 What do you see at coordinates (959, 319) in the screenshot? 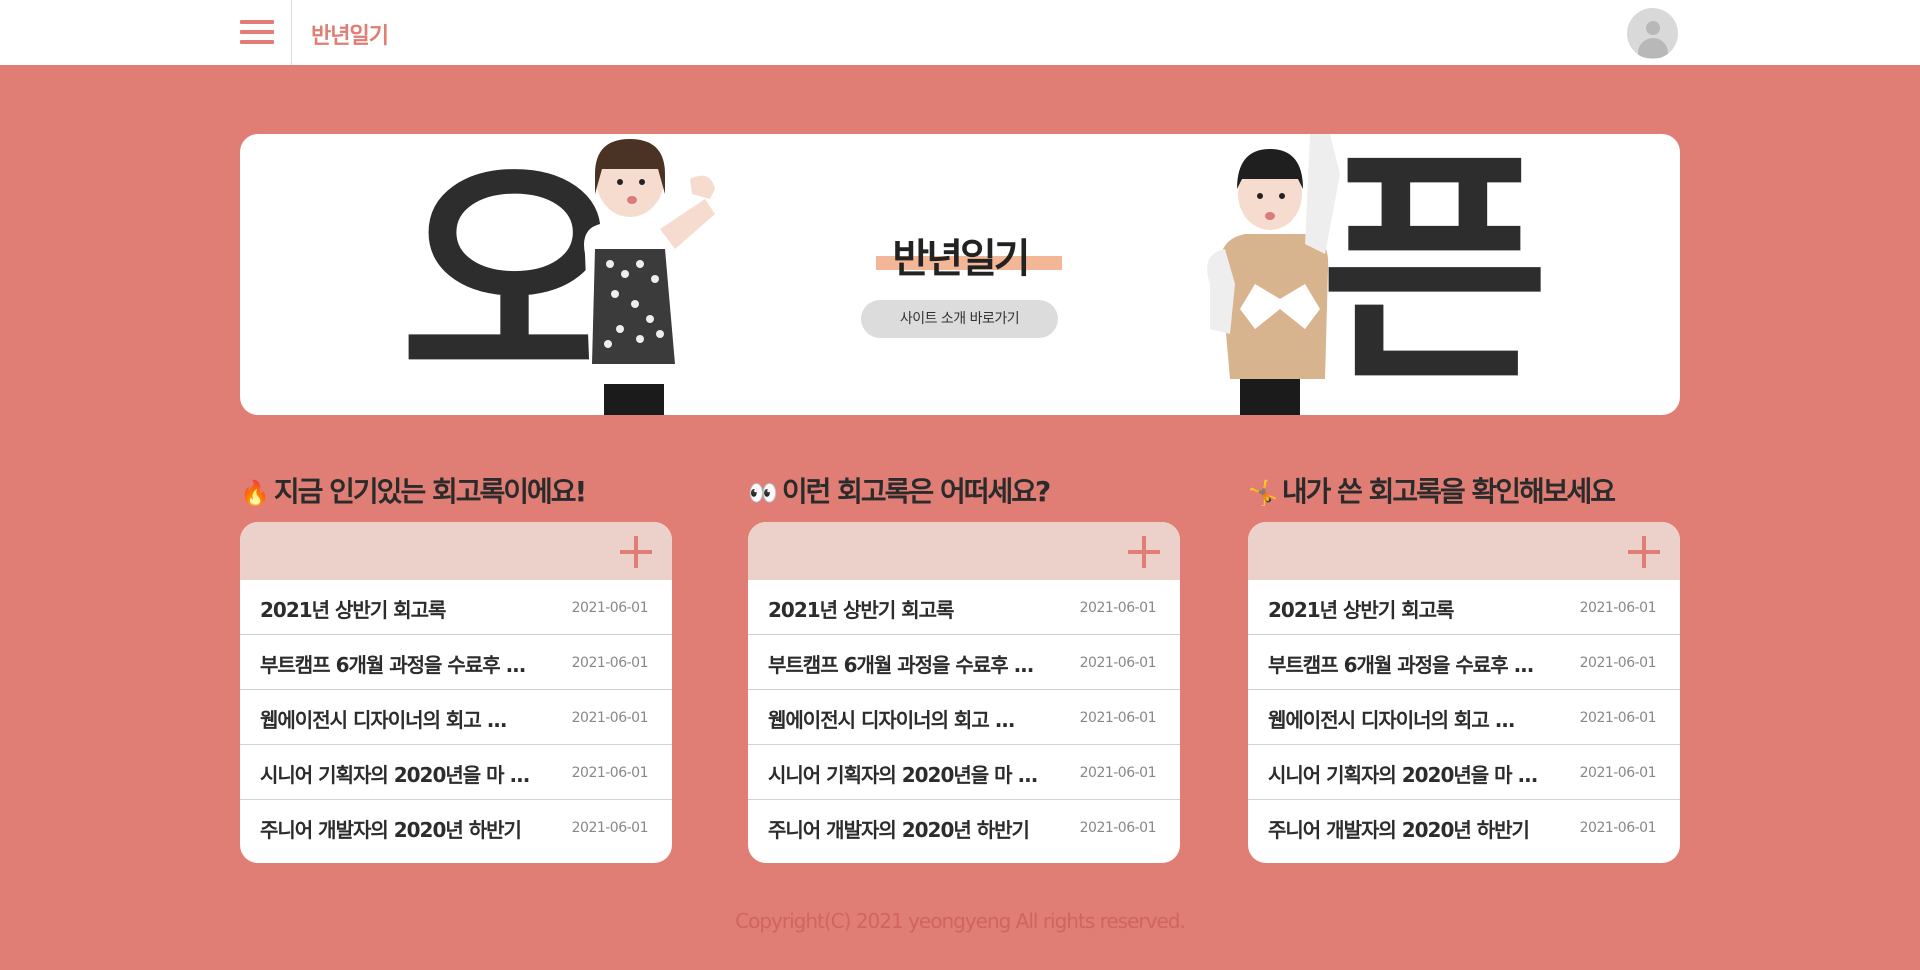
I see `site-intro-button: 사이트 소개 바로가기` at bounding box center [959, 319].